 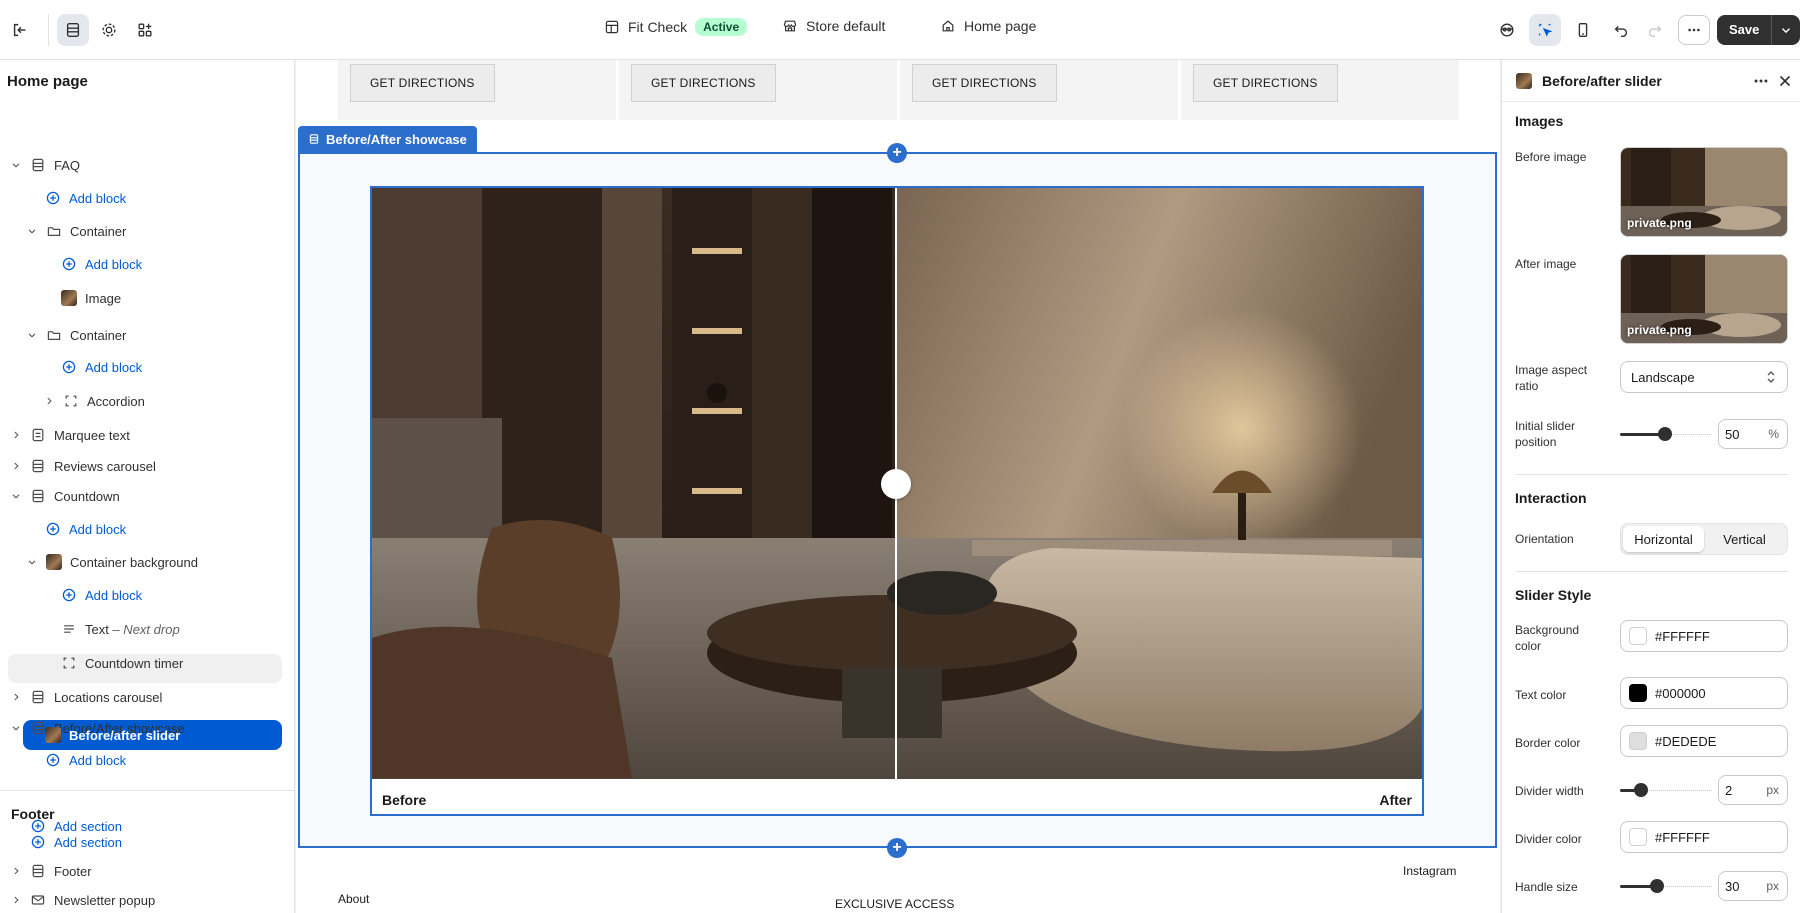 I want to click on section-countdown: Countdown, so click(x=65, y=496).